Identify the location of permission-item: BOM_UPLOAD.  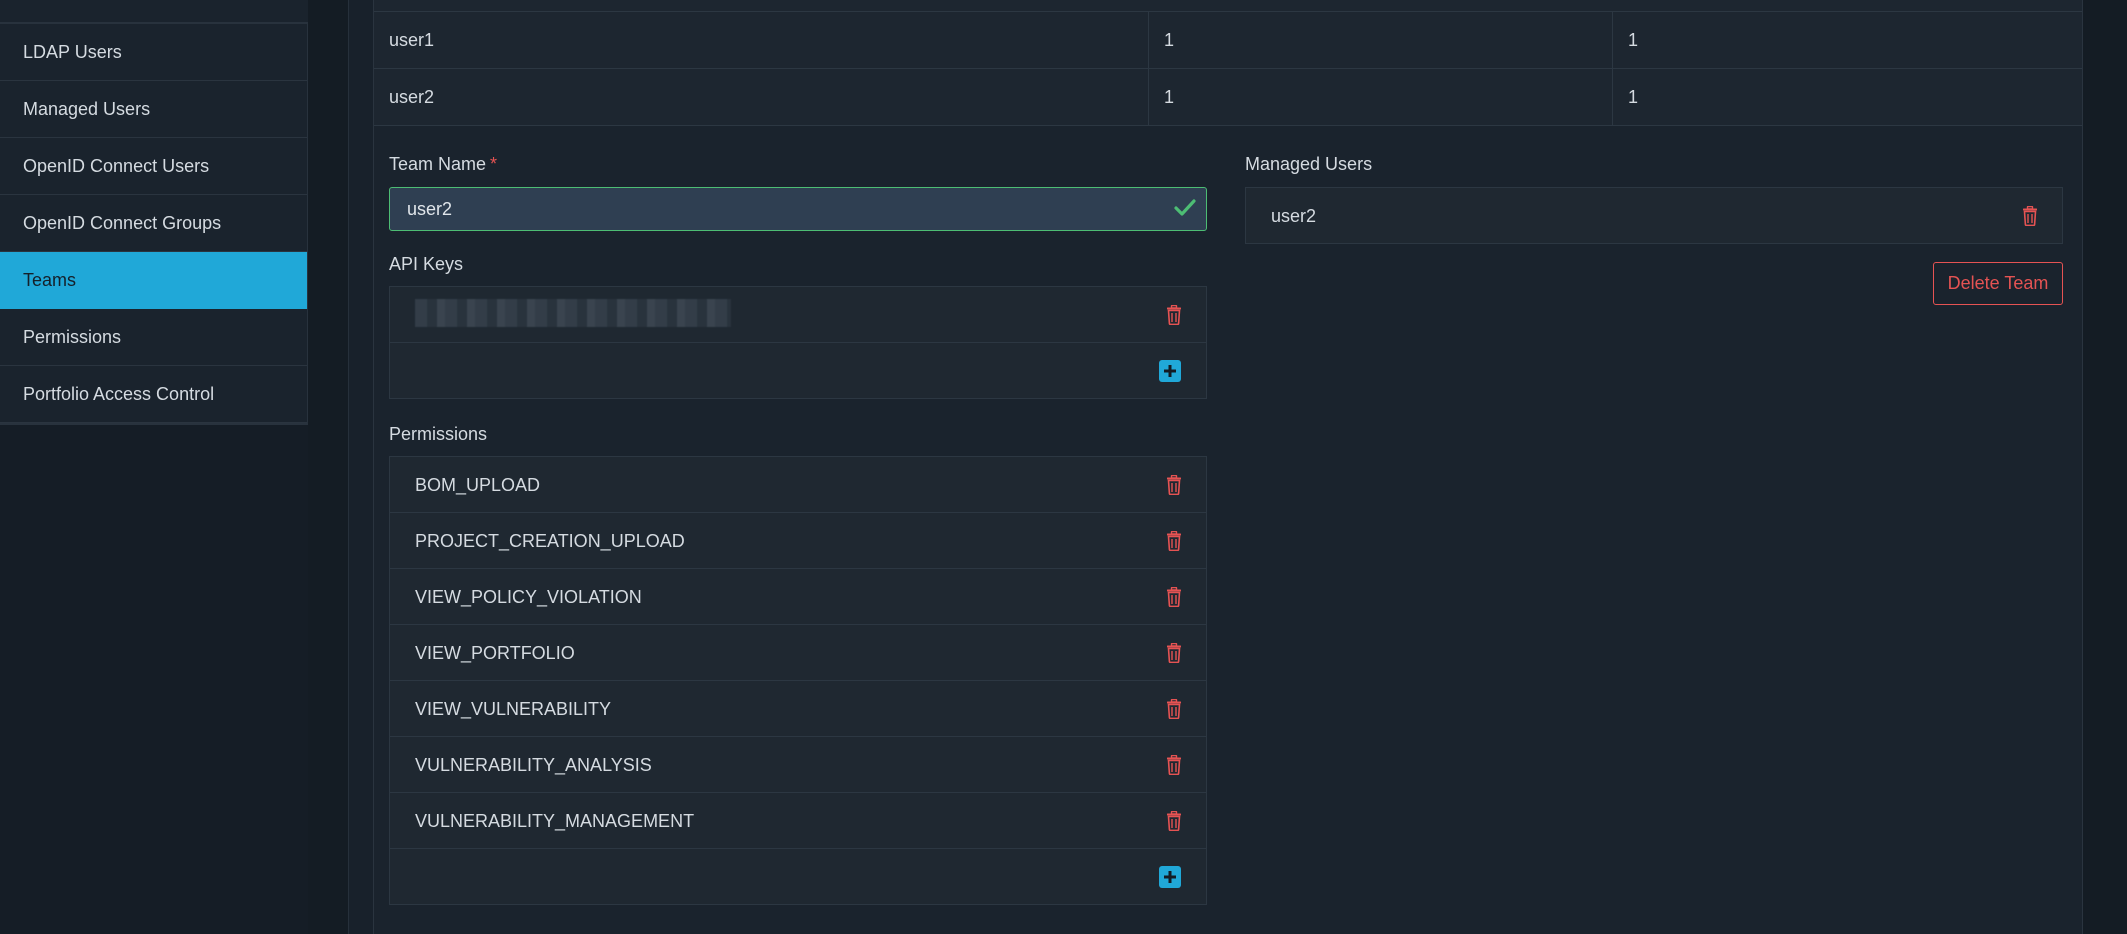
(798, 484).